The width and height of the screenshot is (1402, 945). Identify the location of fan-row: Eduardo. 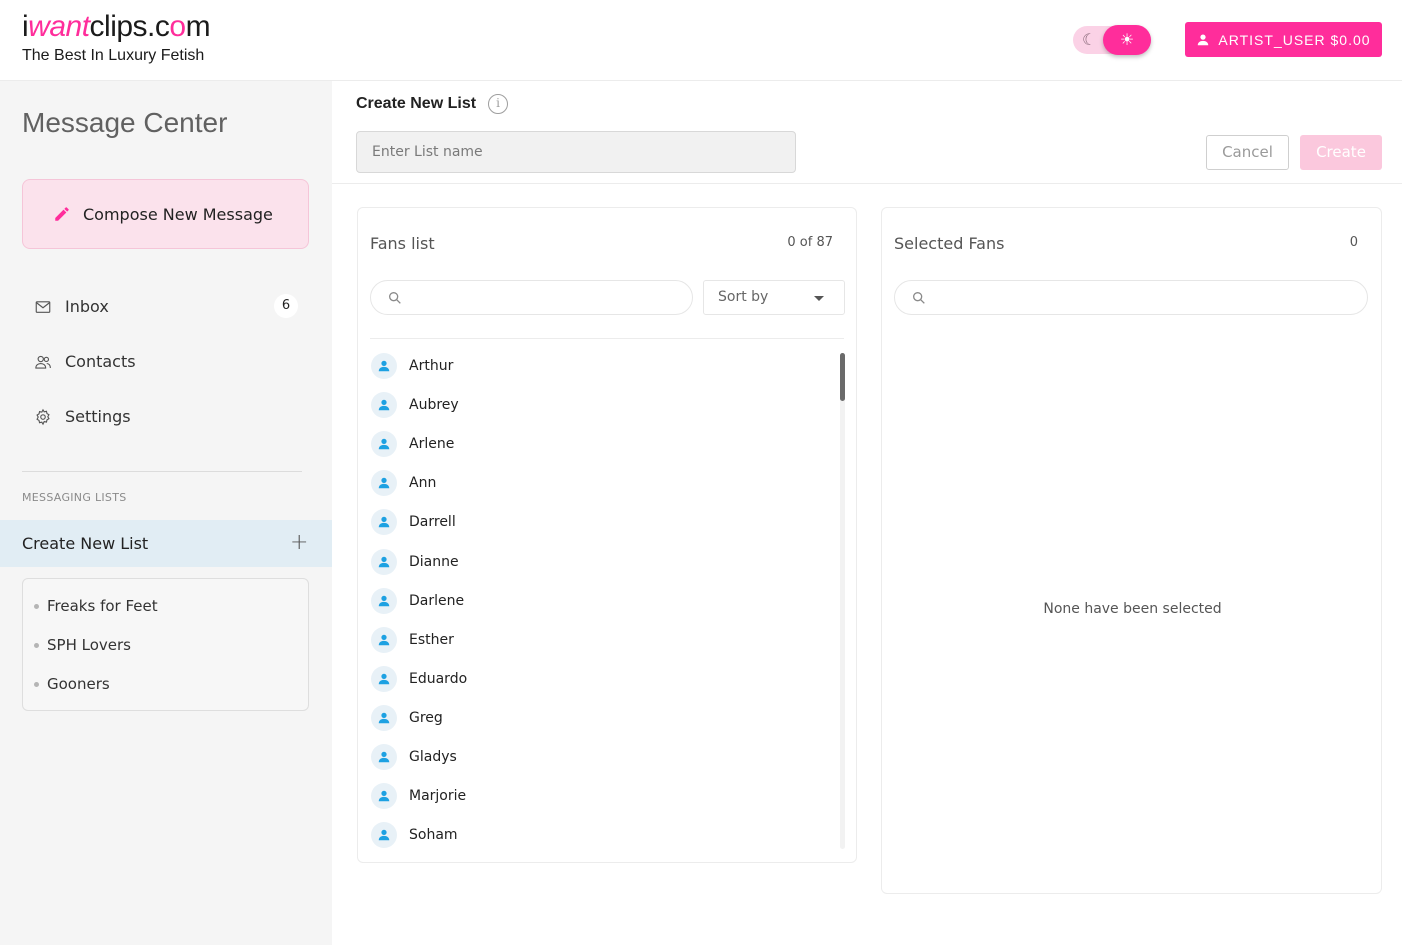
(419, 678).